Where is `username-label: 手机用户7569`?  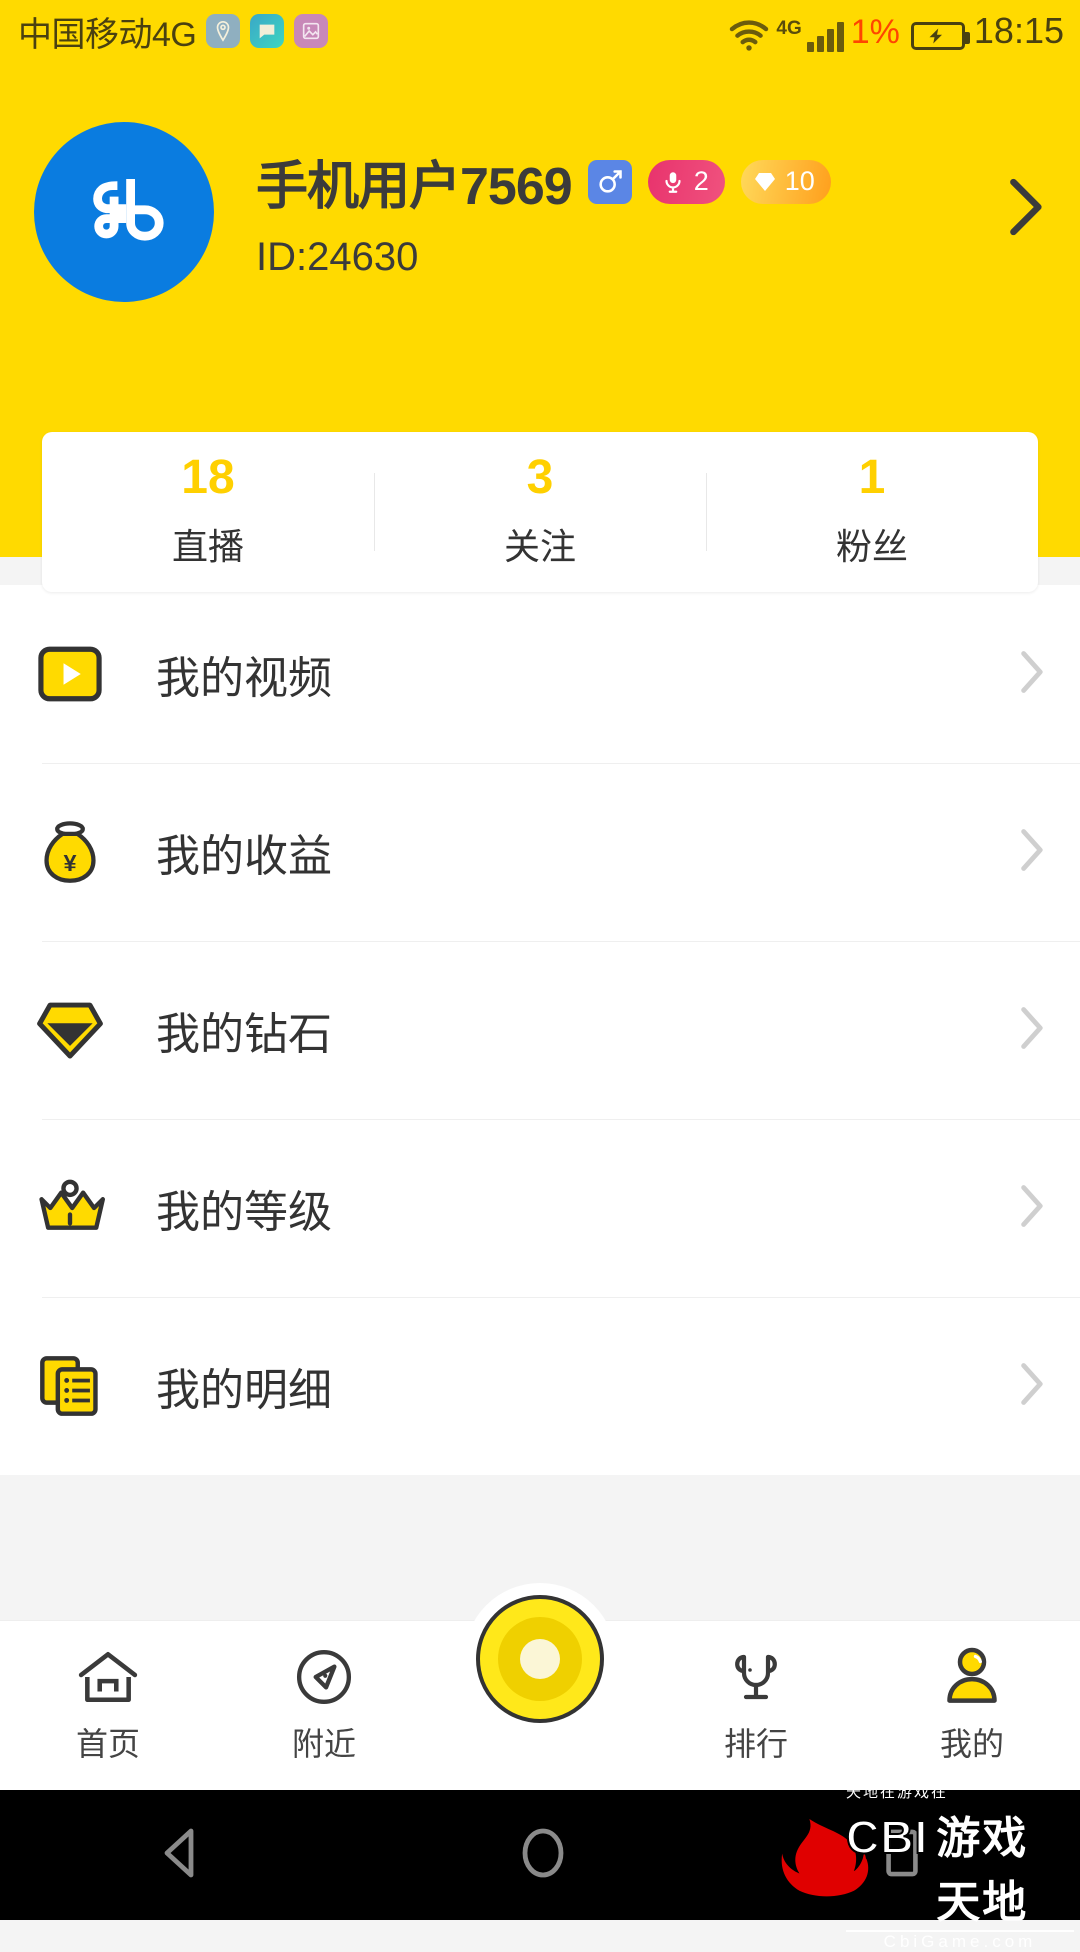 username-label: 手机用户7569 is located at coordinates (414, 187).